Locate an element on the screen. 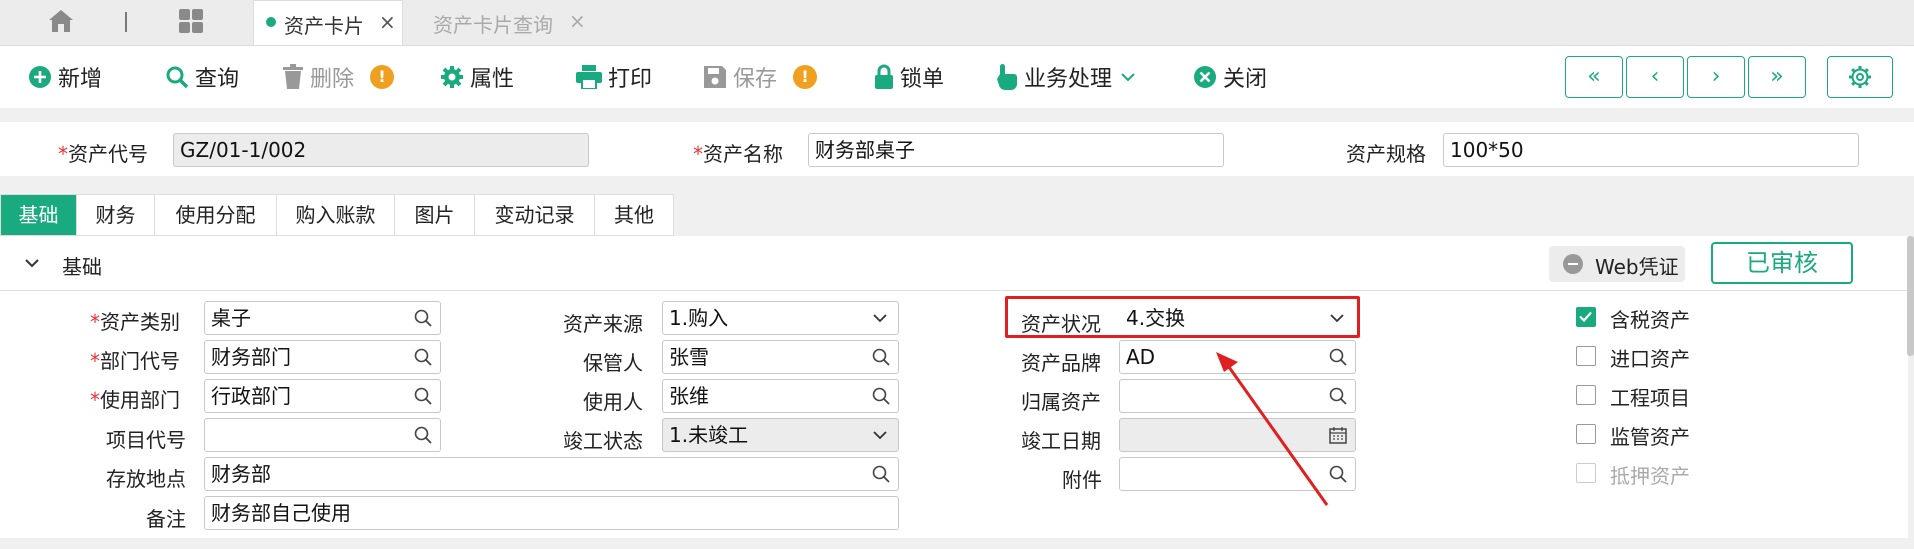  engineering-project-checkbox is located at coordinates (1586, 395).